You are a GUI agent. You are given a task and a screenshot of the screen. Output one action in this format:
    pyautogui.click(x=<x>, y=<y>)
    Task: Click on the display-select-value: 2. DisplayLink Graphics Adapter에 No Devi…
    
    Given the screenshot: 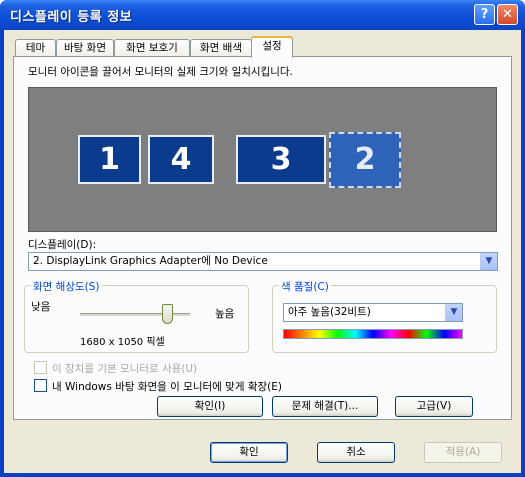 What is the action you would take?
    pyautogui.click(x=150, y=261)
    